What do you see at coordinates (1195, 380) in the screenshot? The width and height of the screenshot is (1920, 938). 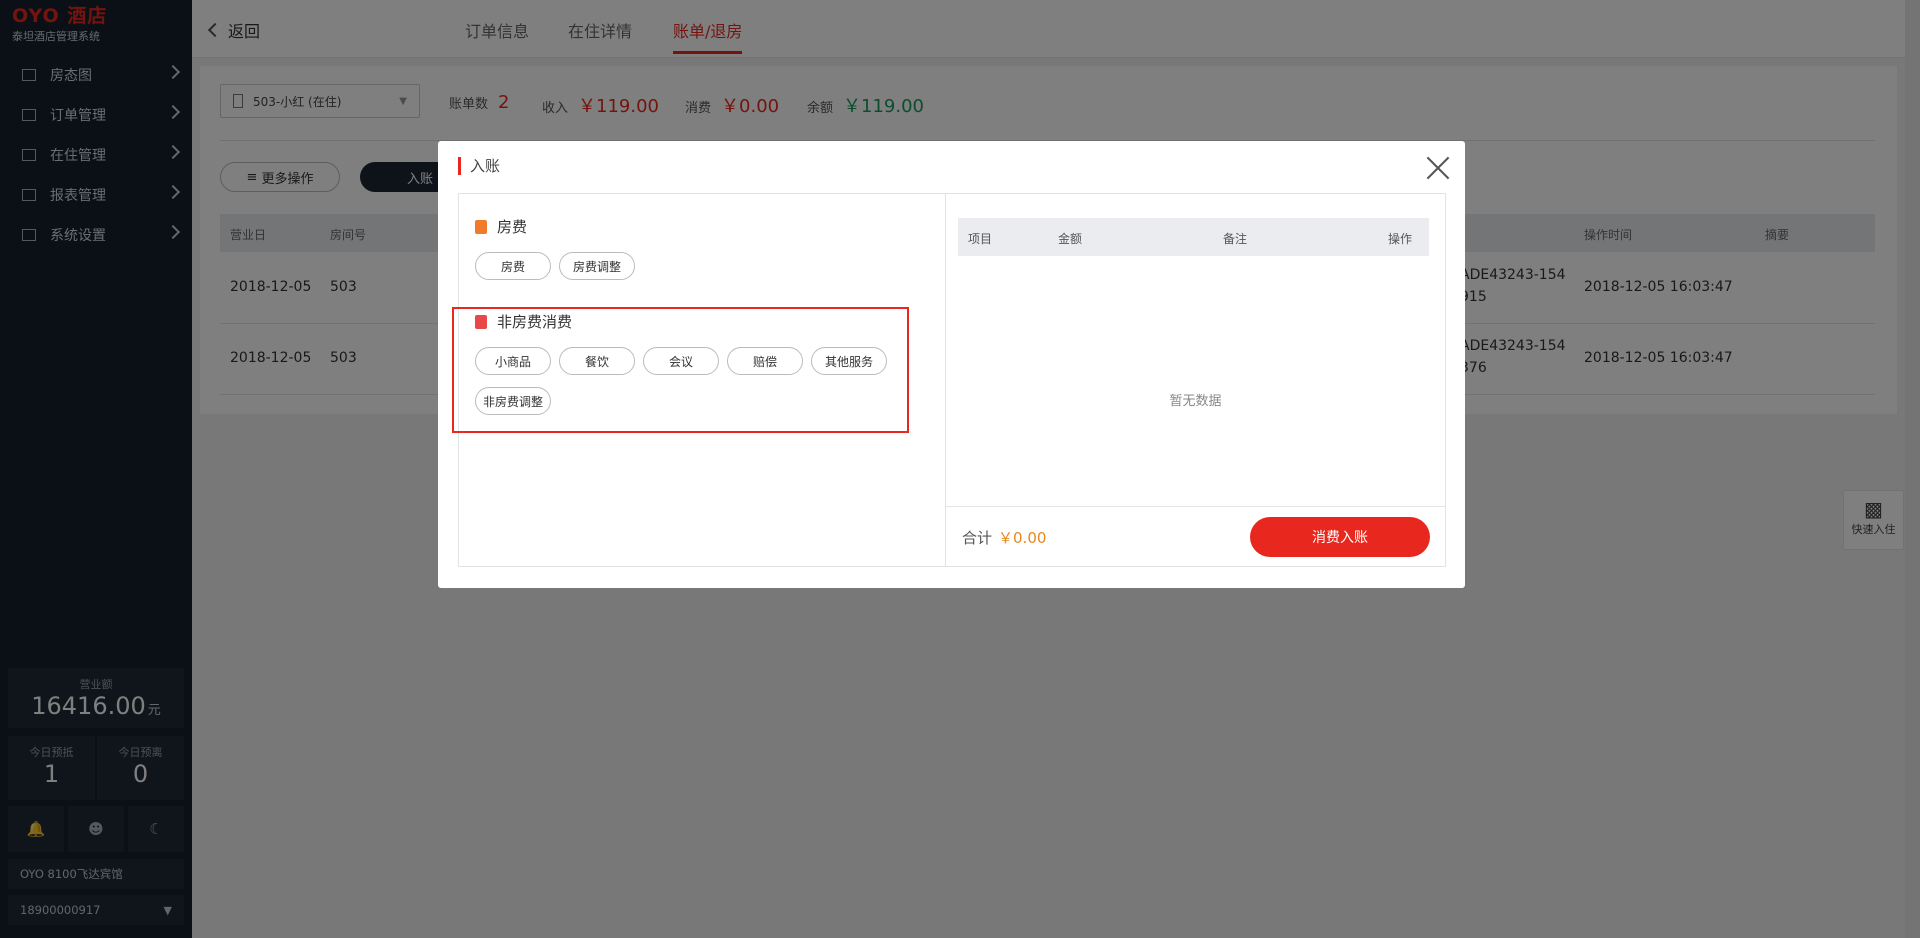 I see `entry-panel: 项目 金额 备注 操作 暂无数据 合计 ￥0.00 消费入账` at bounding box center [1195, 380].